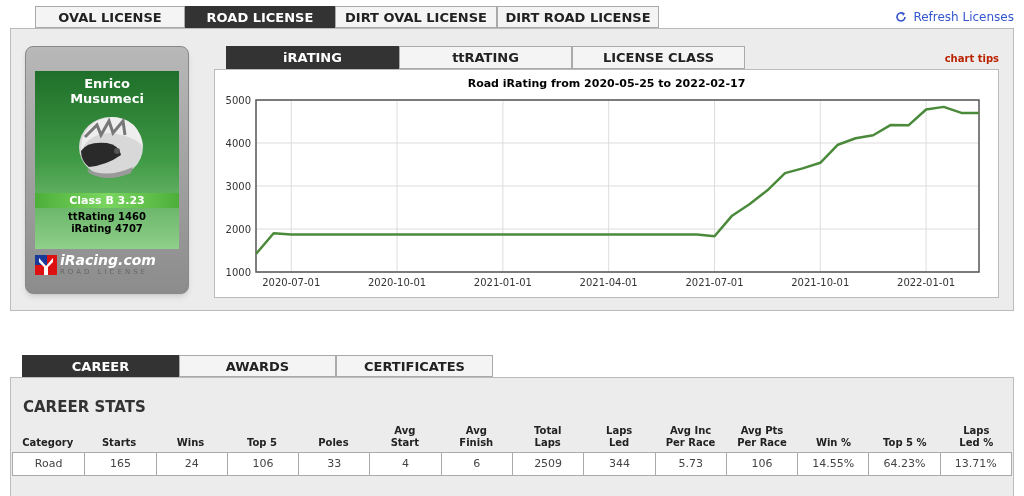 The height and width of the screenshot is (496, 1024). I want to click on tab: LICENSE CLASS, so click(658, 57).